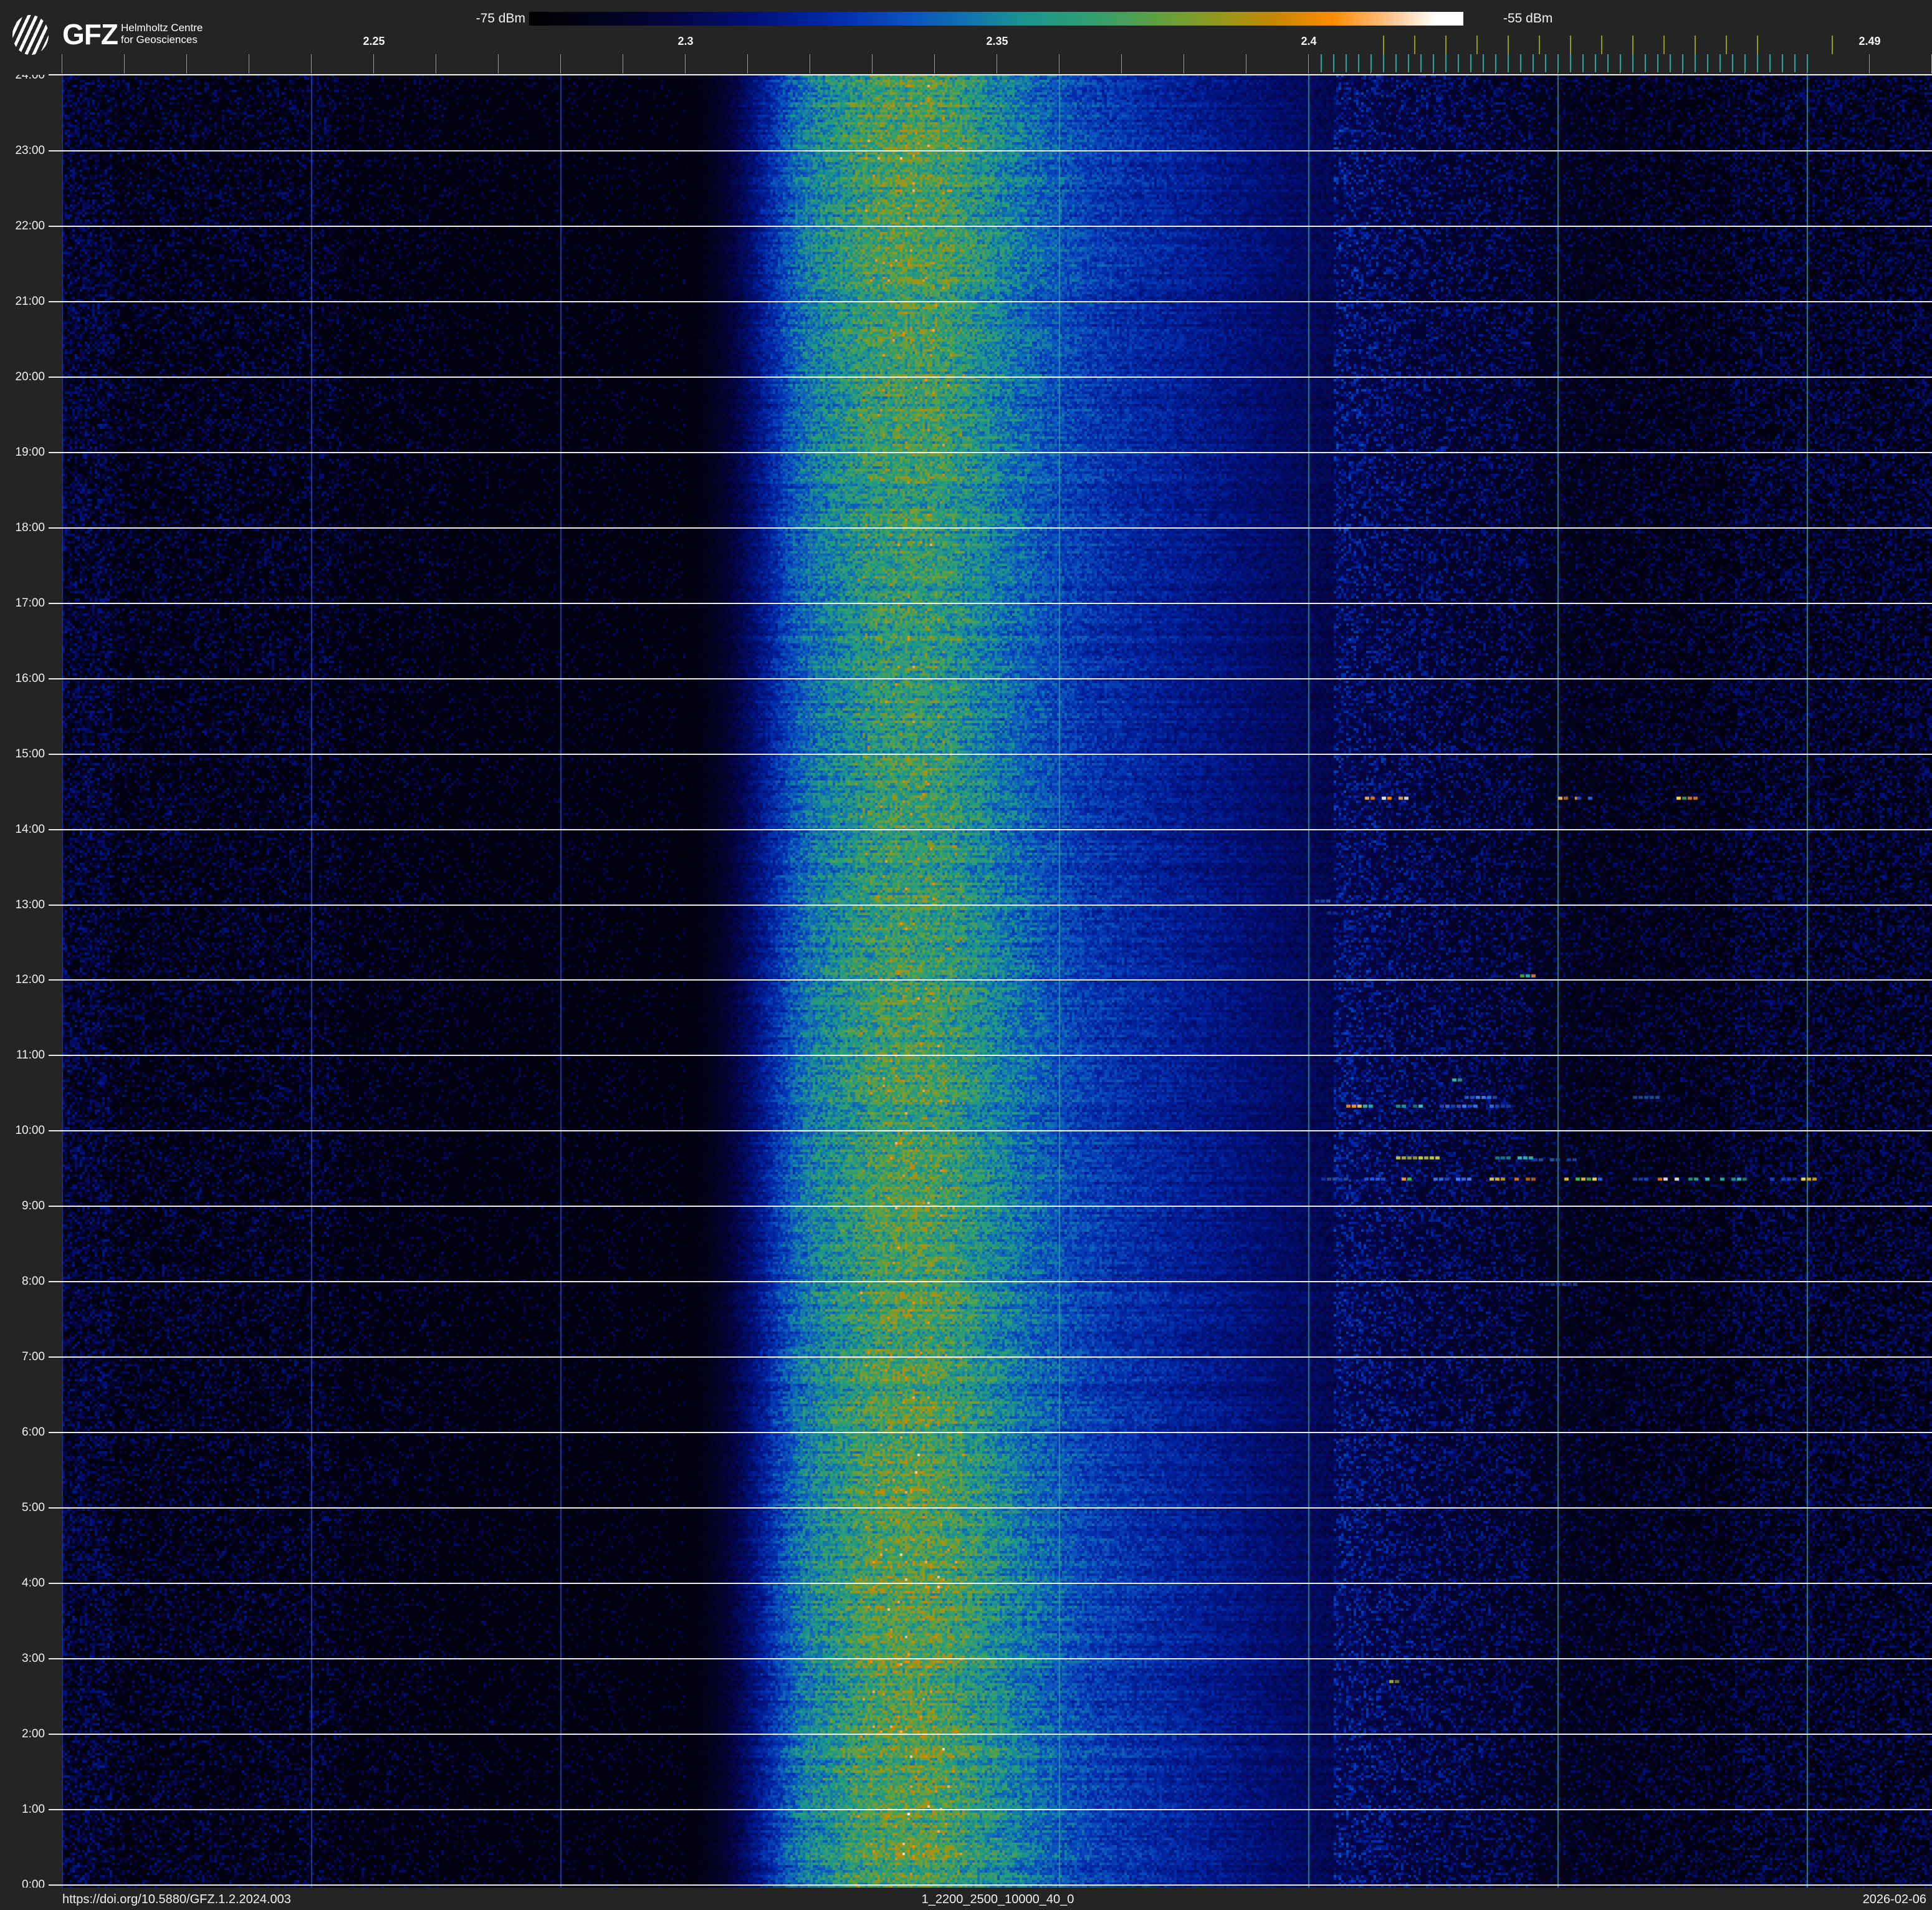 The image size is (1932, 1910). What do you see at coordinates (30, 904) in the screenshot?
I see `time-tick-label: 13:00` at bounding box center [30, 904].